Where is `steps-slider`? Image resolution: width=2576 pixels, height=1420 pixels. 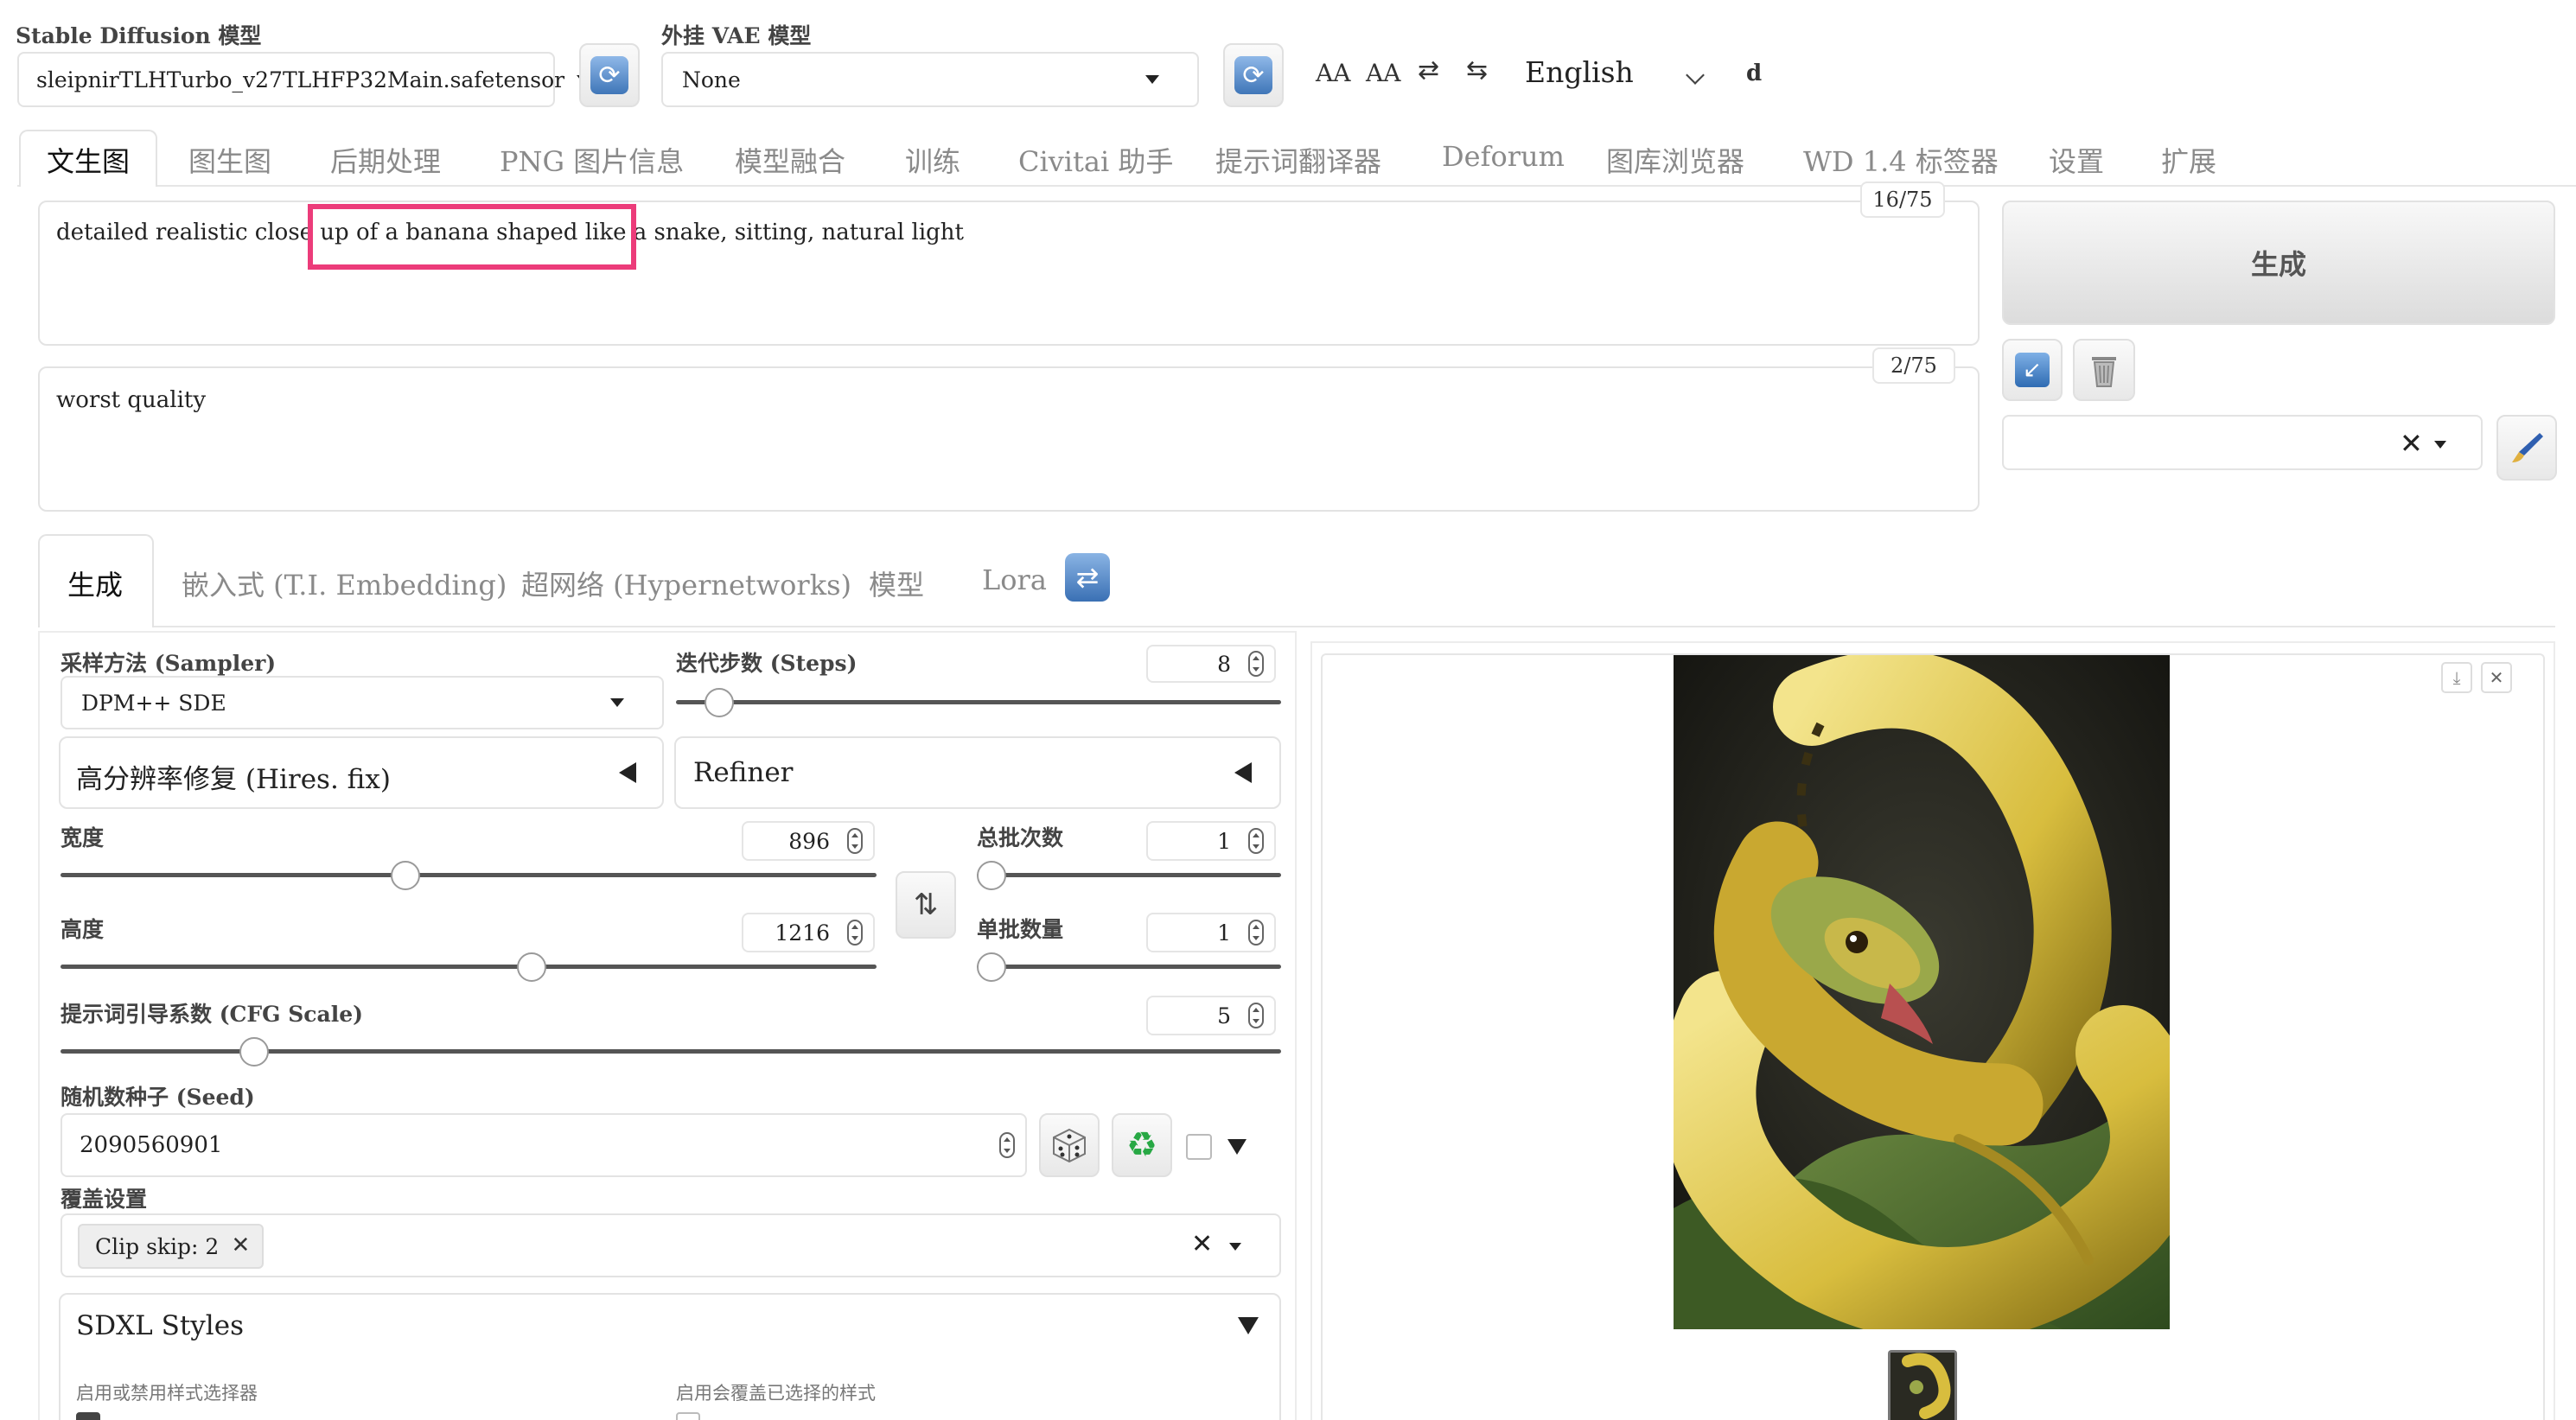 steps-slider is located at coordinates (978, 702).